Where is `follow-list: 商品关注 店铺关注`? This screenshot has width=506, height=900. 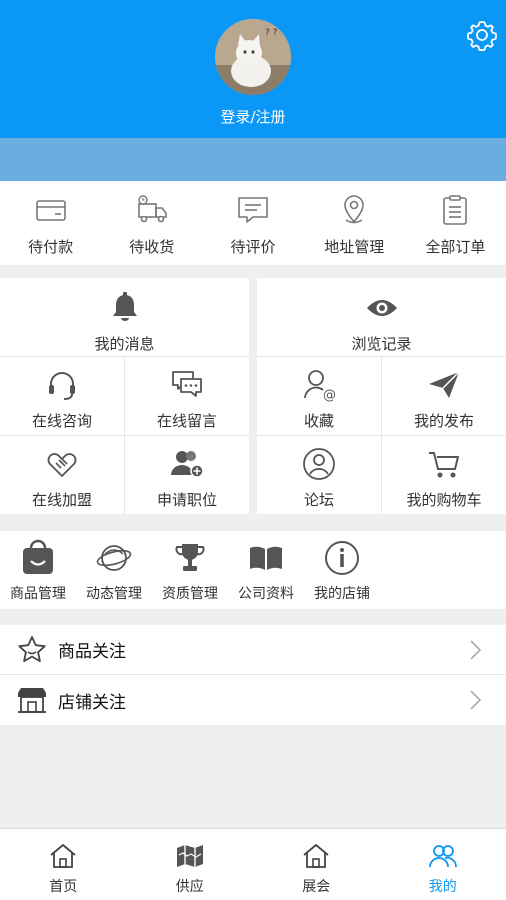 follow-list: 商品关注 店铺关注 is located at coordinates (253, 675).